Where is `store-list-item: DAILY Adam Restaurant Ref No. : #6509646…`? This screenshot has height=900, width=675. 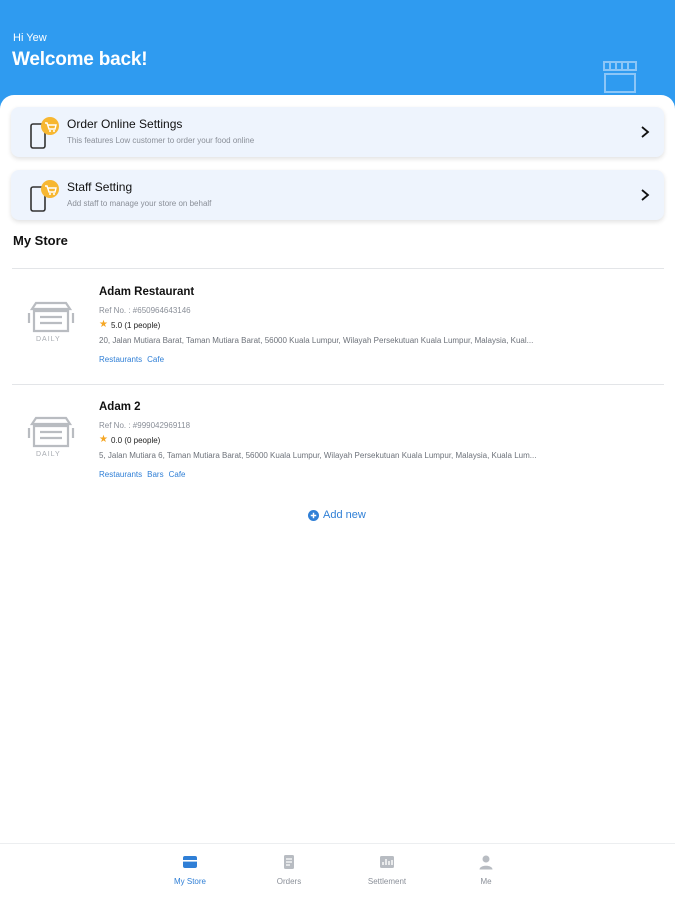
store-list-item: DAILY Adam Restaurant Ref No. : #6509646… is located at coordinates (338, 324).